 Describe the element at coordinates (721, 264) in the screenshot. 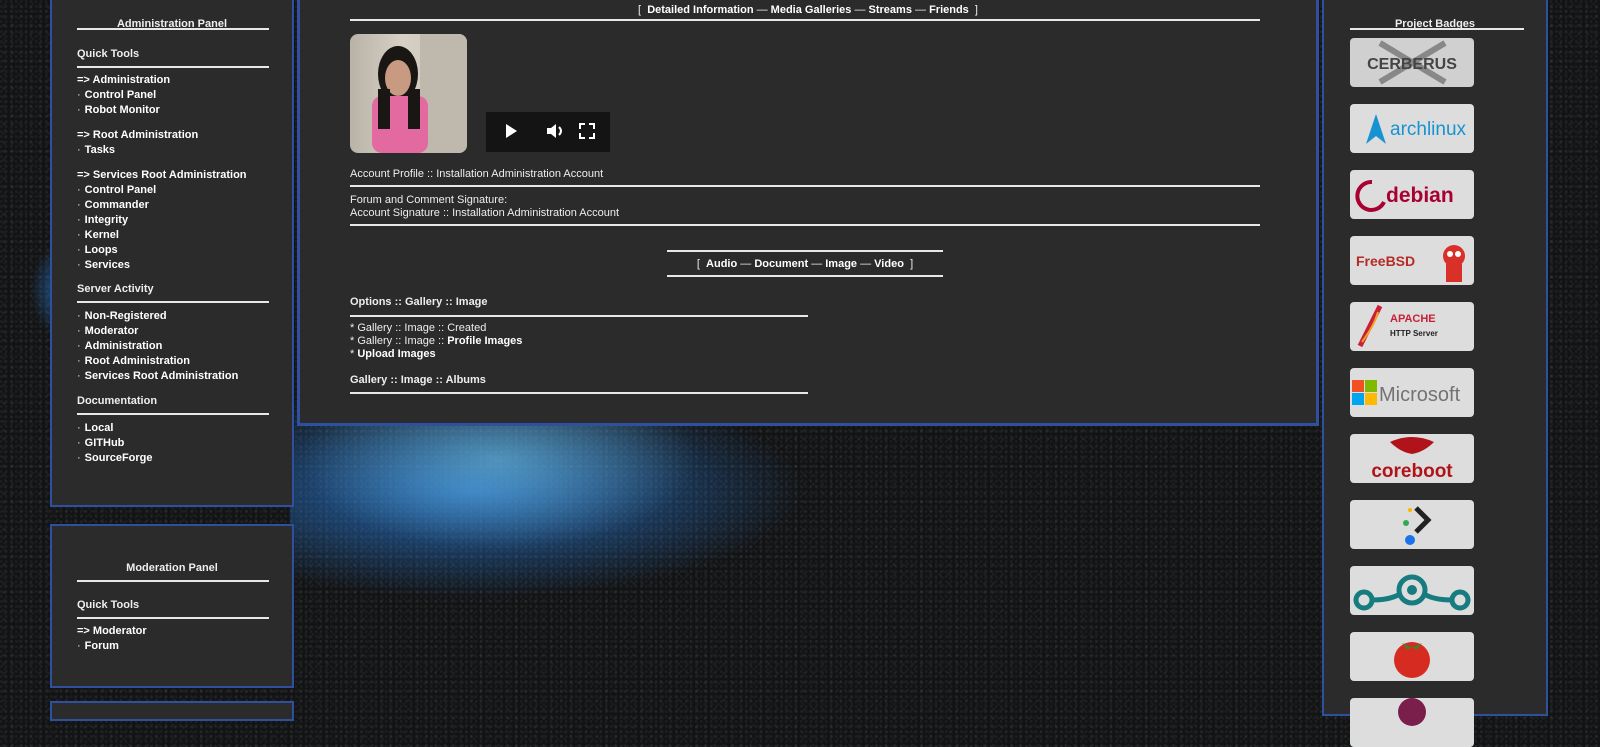

I see `media-nav-audio: Audio` at that location.